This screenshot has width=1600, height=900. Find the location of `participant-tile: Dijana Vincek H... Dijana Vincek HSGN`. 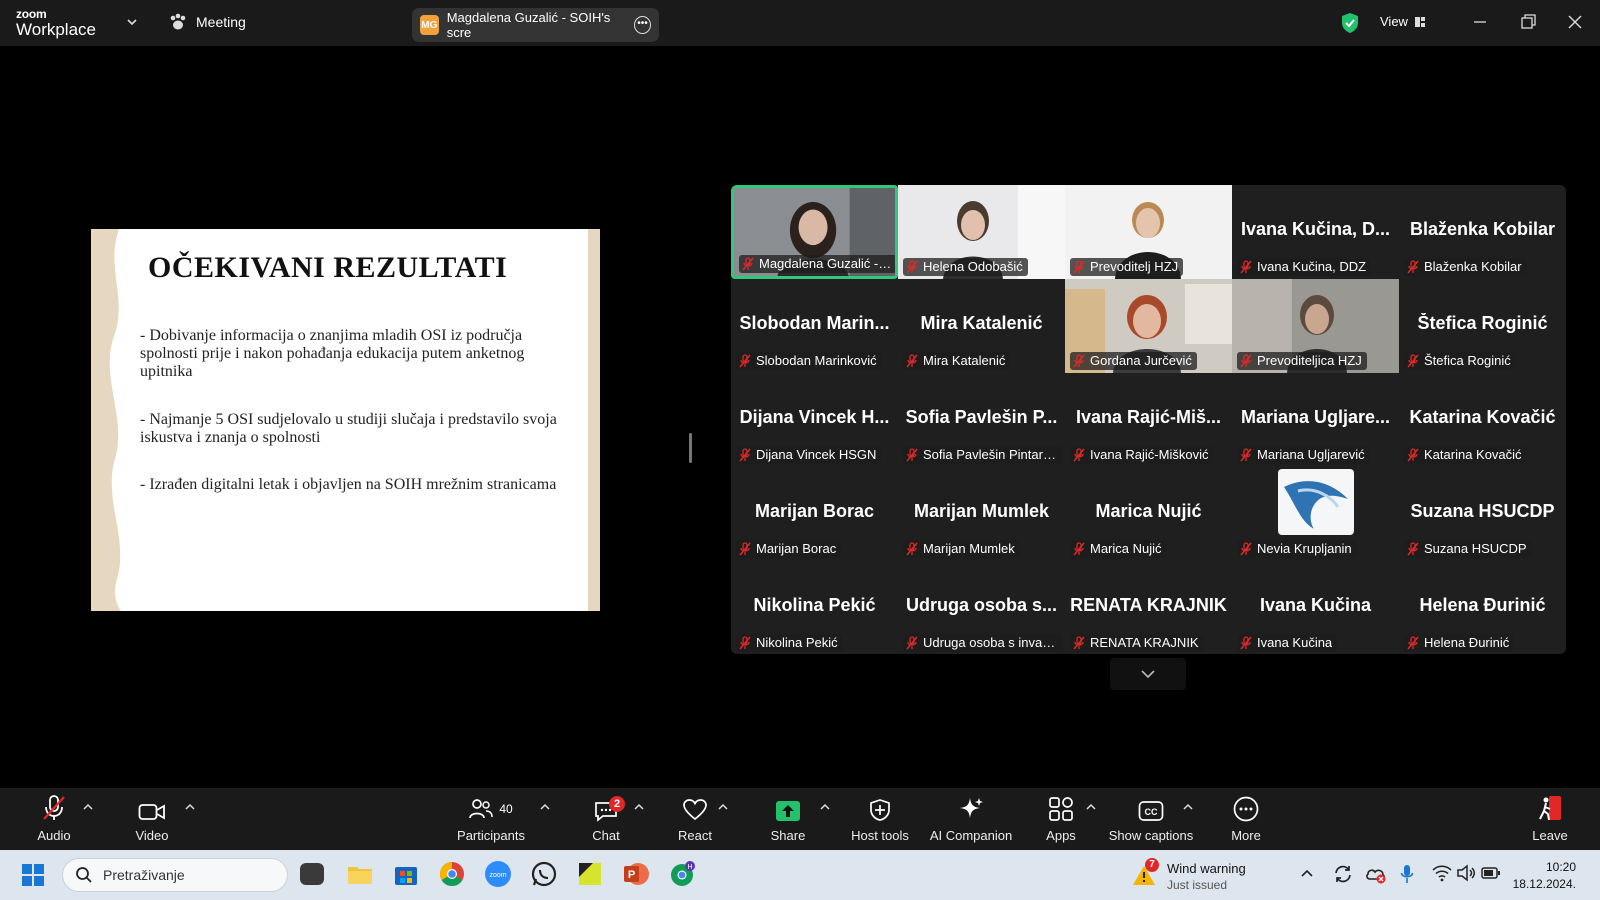

participant-tile: Dijana Vincek H... Dijana Vincek HSGN is located at coordinates (814, 420).